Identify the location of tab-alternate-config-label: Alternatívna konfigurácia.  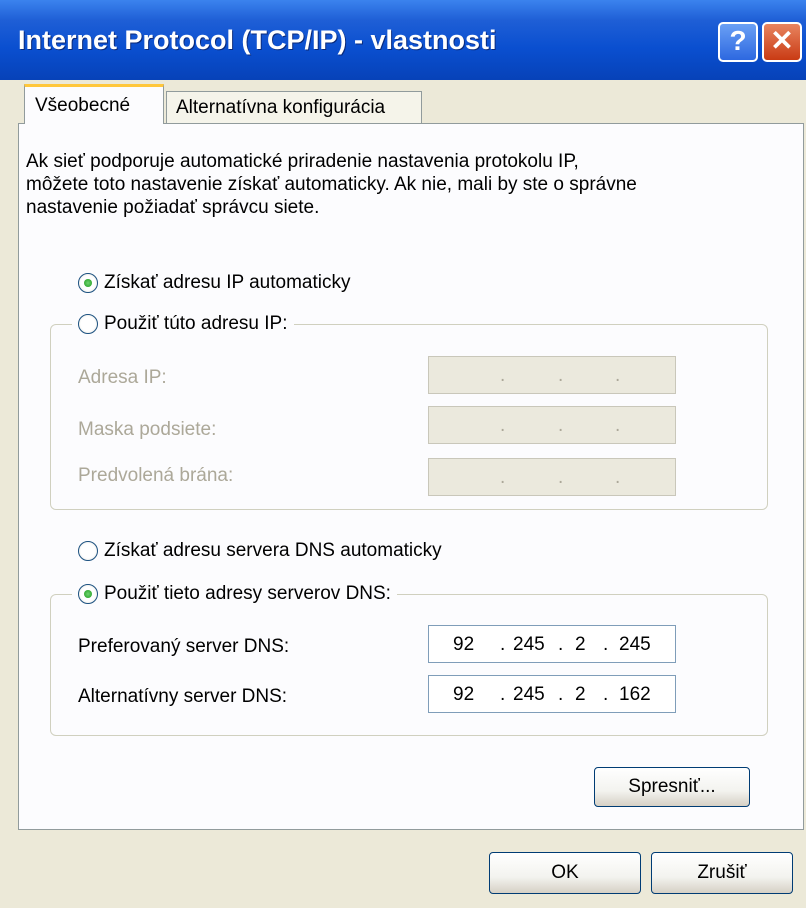
(281, 107).